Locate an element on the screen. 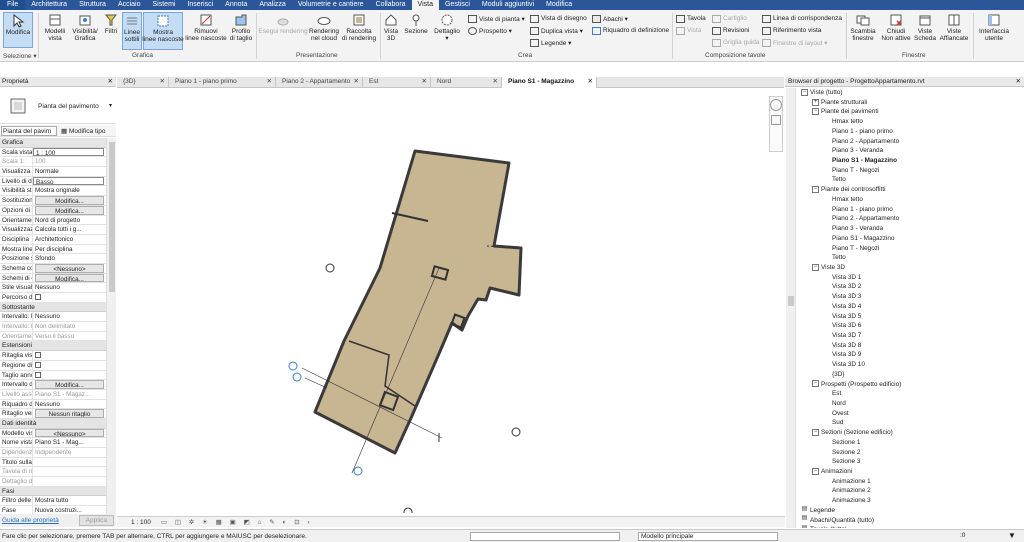  render-button: Esegui rendering is located at coordinates (283, 23).